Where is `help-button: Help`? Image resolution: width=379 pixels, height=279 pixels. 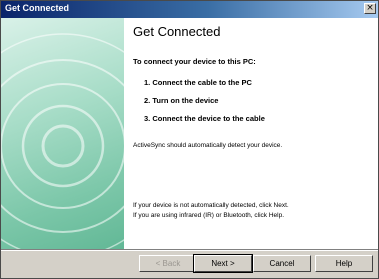
help-button: Help is located at coordinates (344, 263).